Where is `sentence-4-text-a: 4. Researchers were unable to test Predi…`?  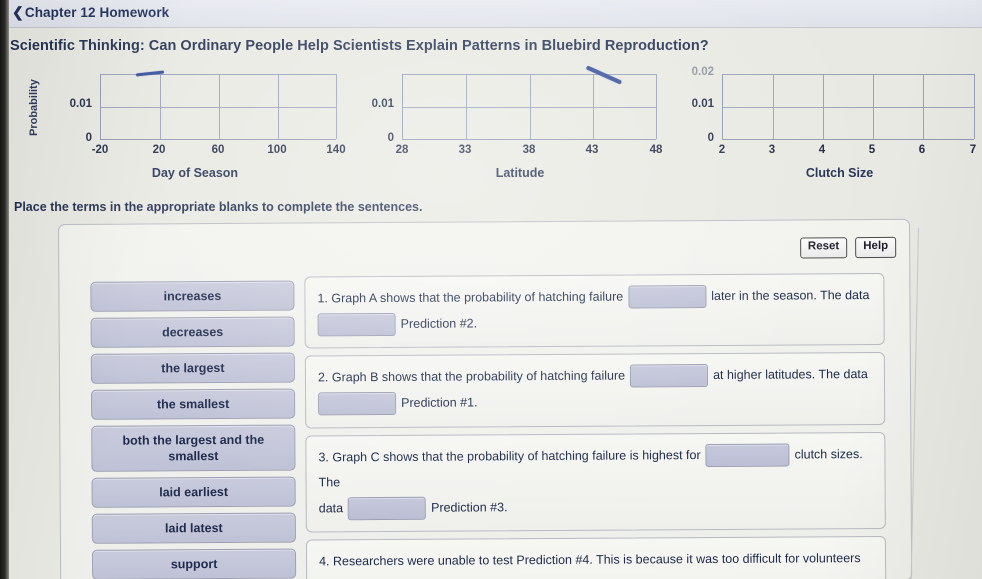 sentence-4-text-a: 4. Researchers were unable to test Predi… is located at coordinates (590, 560).